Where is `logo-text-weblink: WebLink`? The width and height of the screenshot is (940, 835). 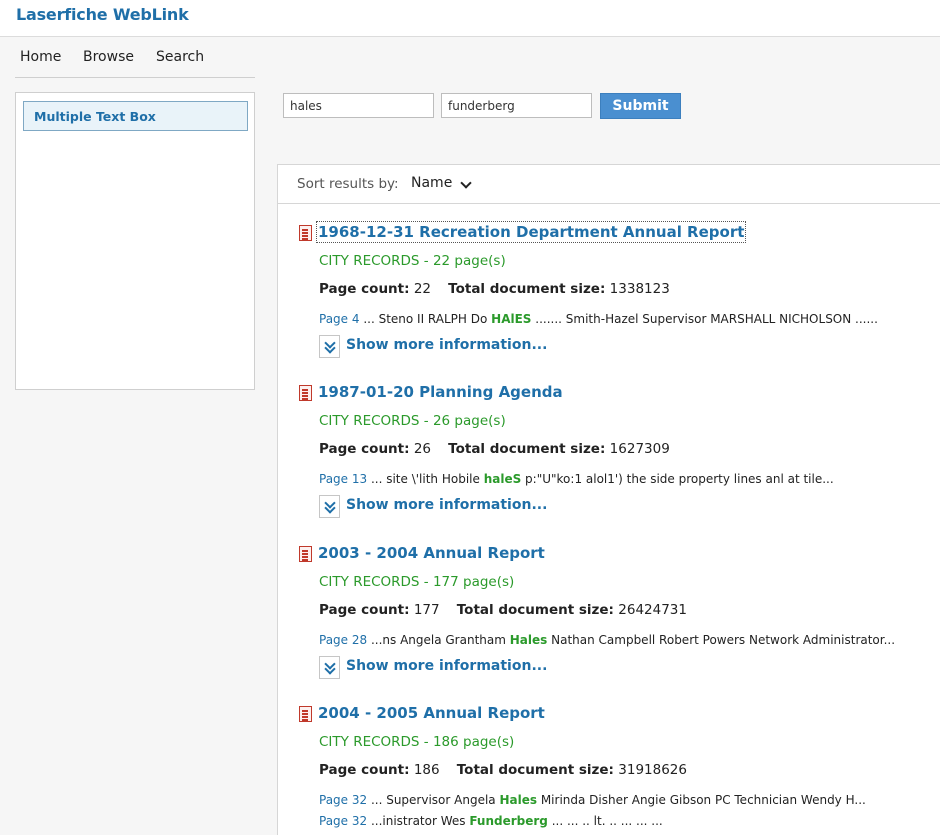 logo-text-weblink: WebLink is located at coordinates (150, 14).